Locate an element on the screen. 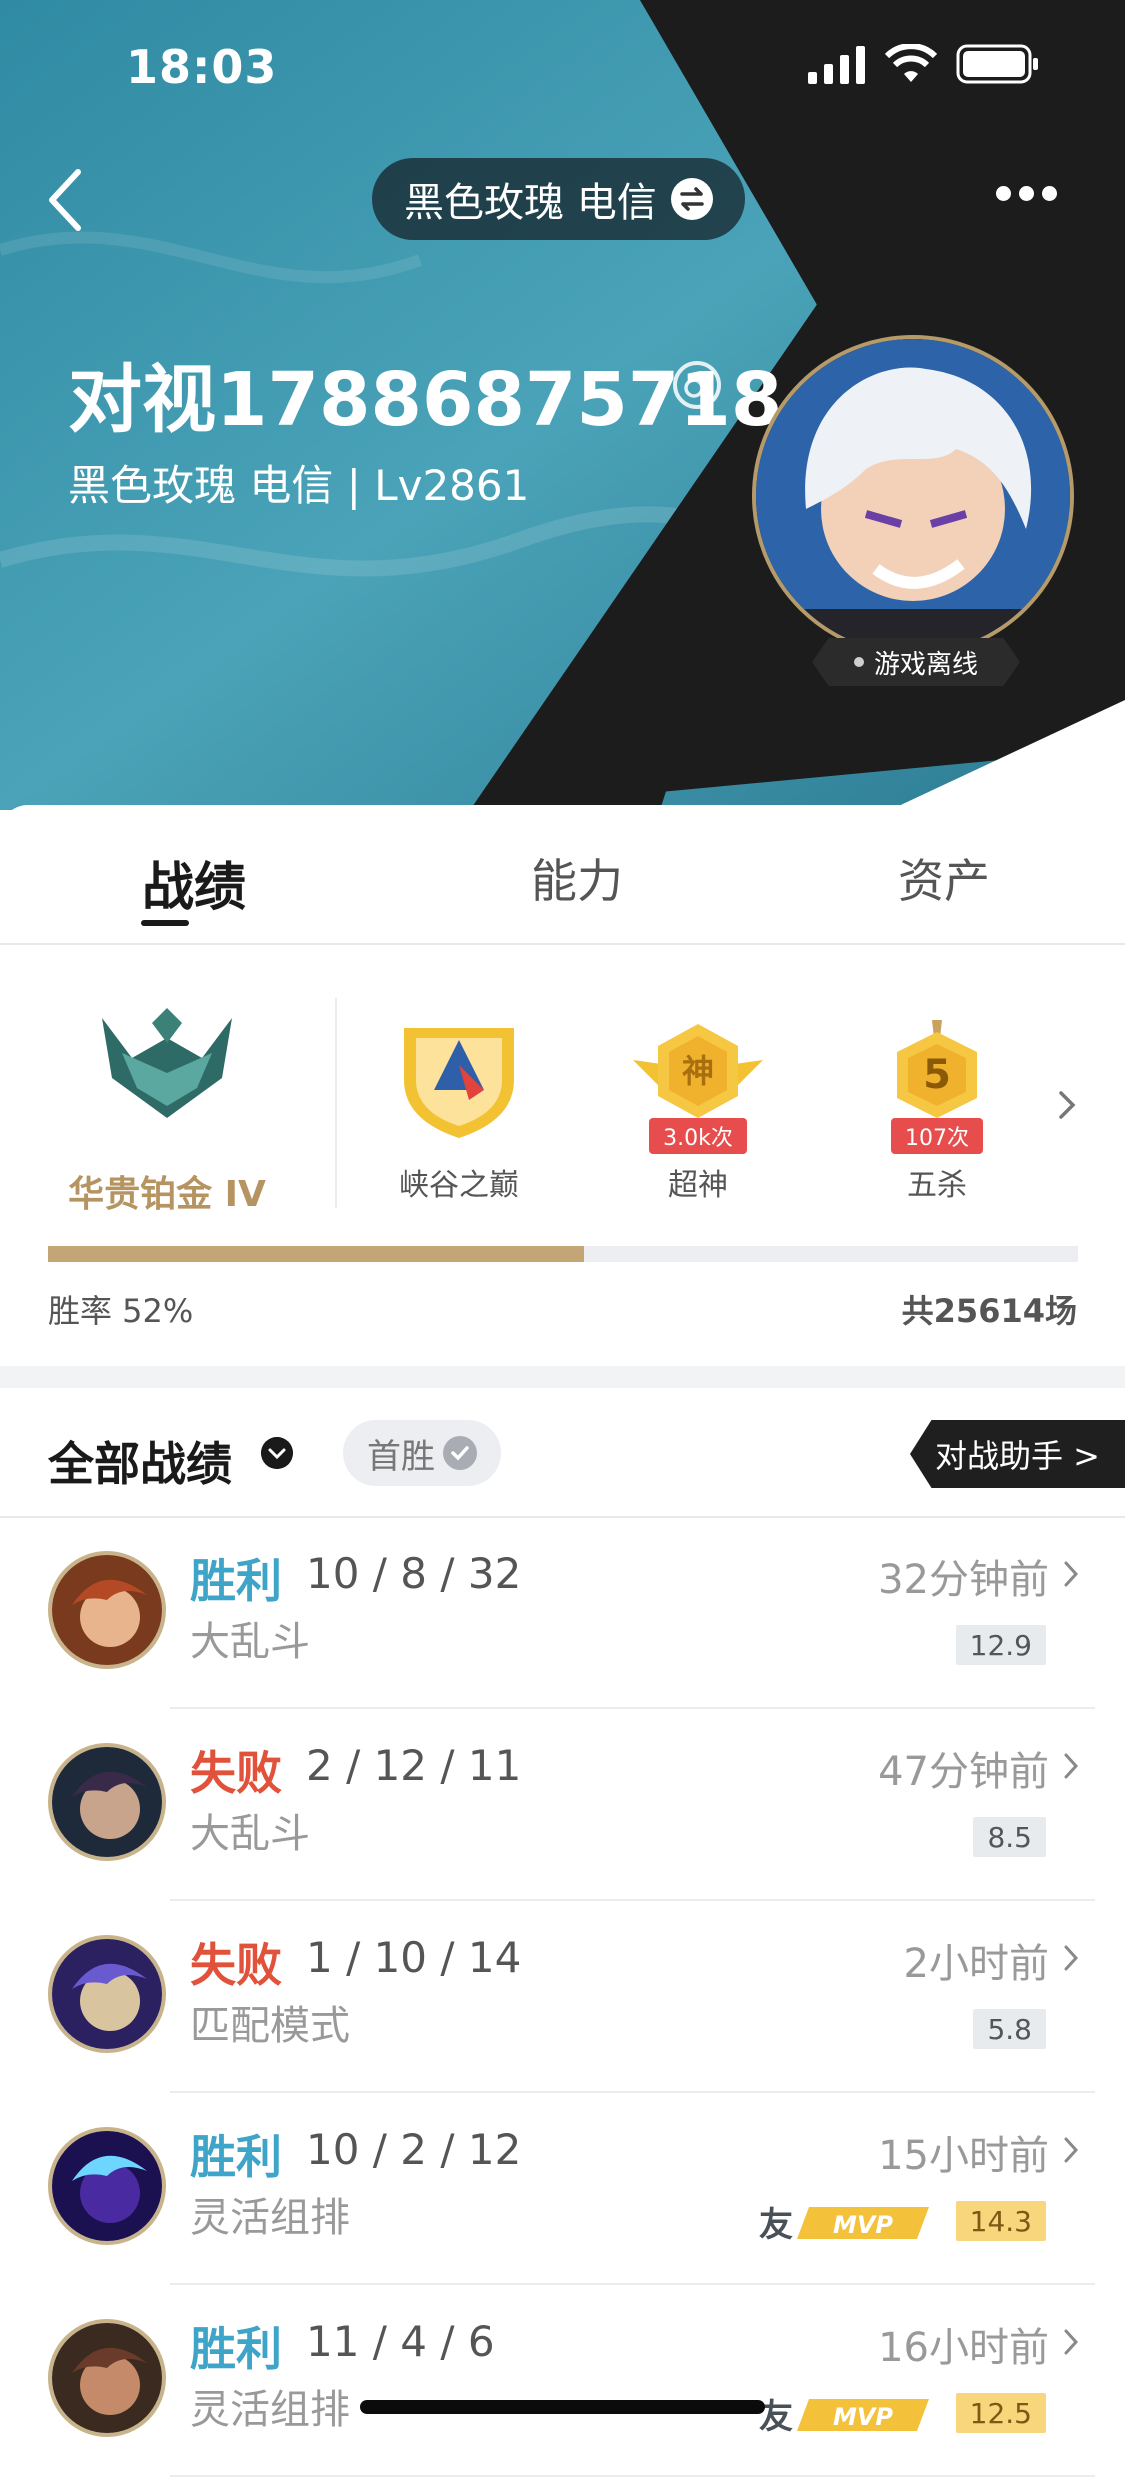 This screenshot has height=2477, width=1125. records-filter-label: 全部战绩 is located at coordinates (140, 1461).